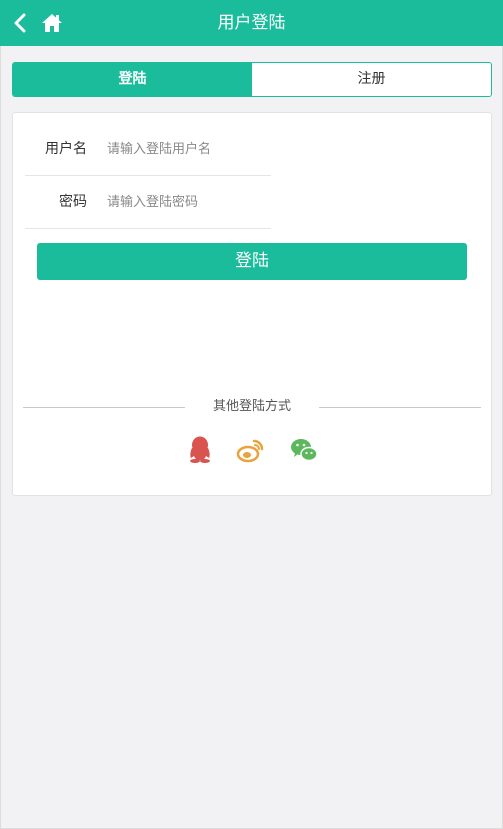 This screenshot has height=829, width=503. What do you see at coordinates (73, 202) in the screenshot?
I see `password-label: 密码` at bounding box center [73, 202].